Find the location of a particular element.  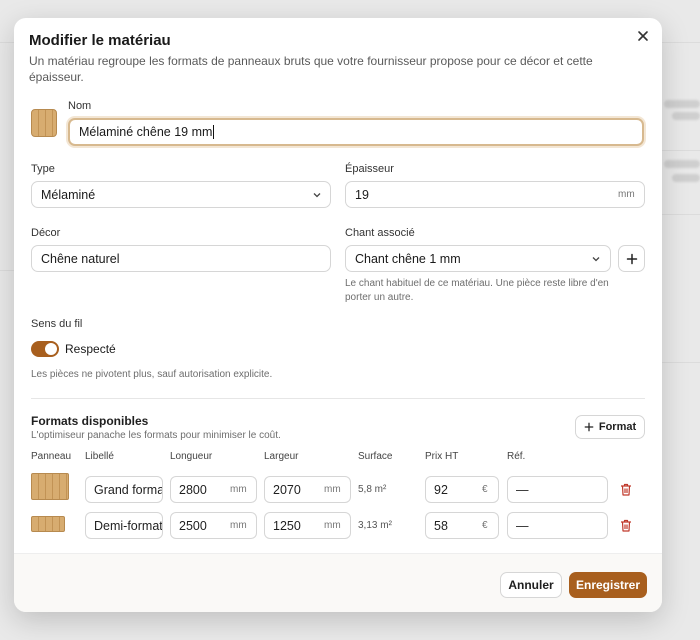

largeur-value: 1250 is located at coordinates (287, 525).